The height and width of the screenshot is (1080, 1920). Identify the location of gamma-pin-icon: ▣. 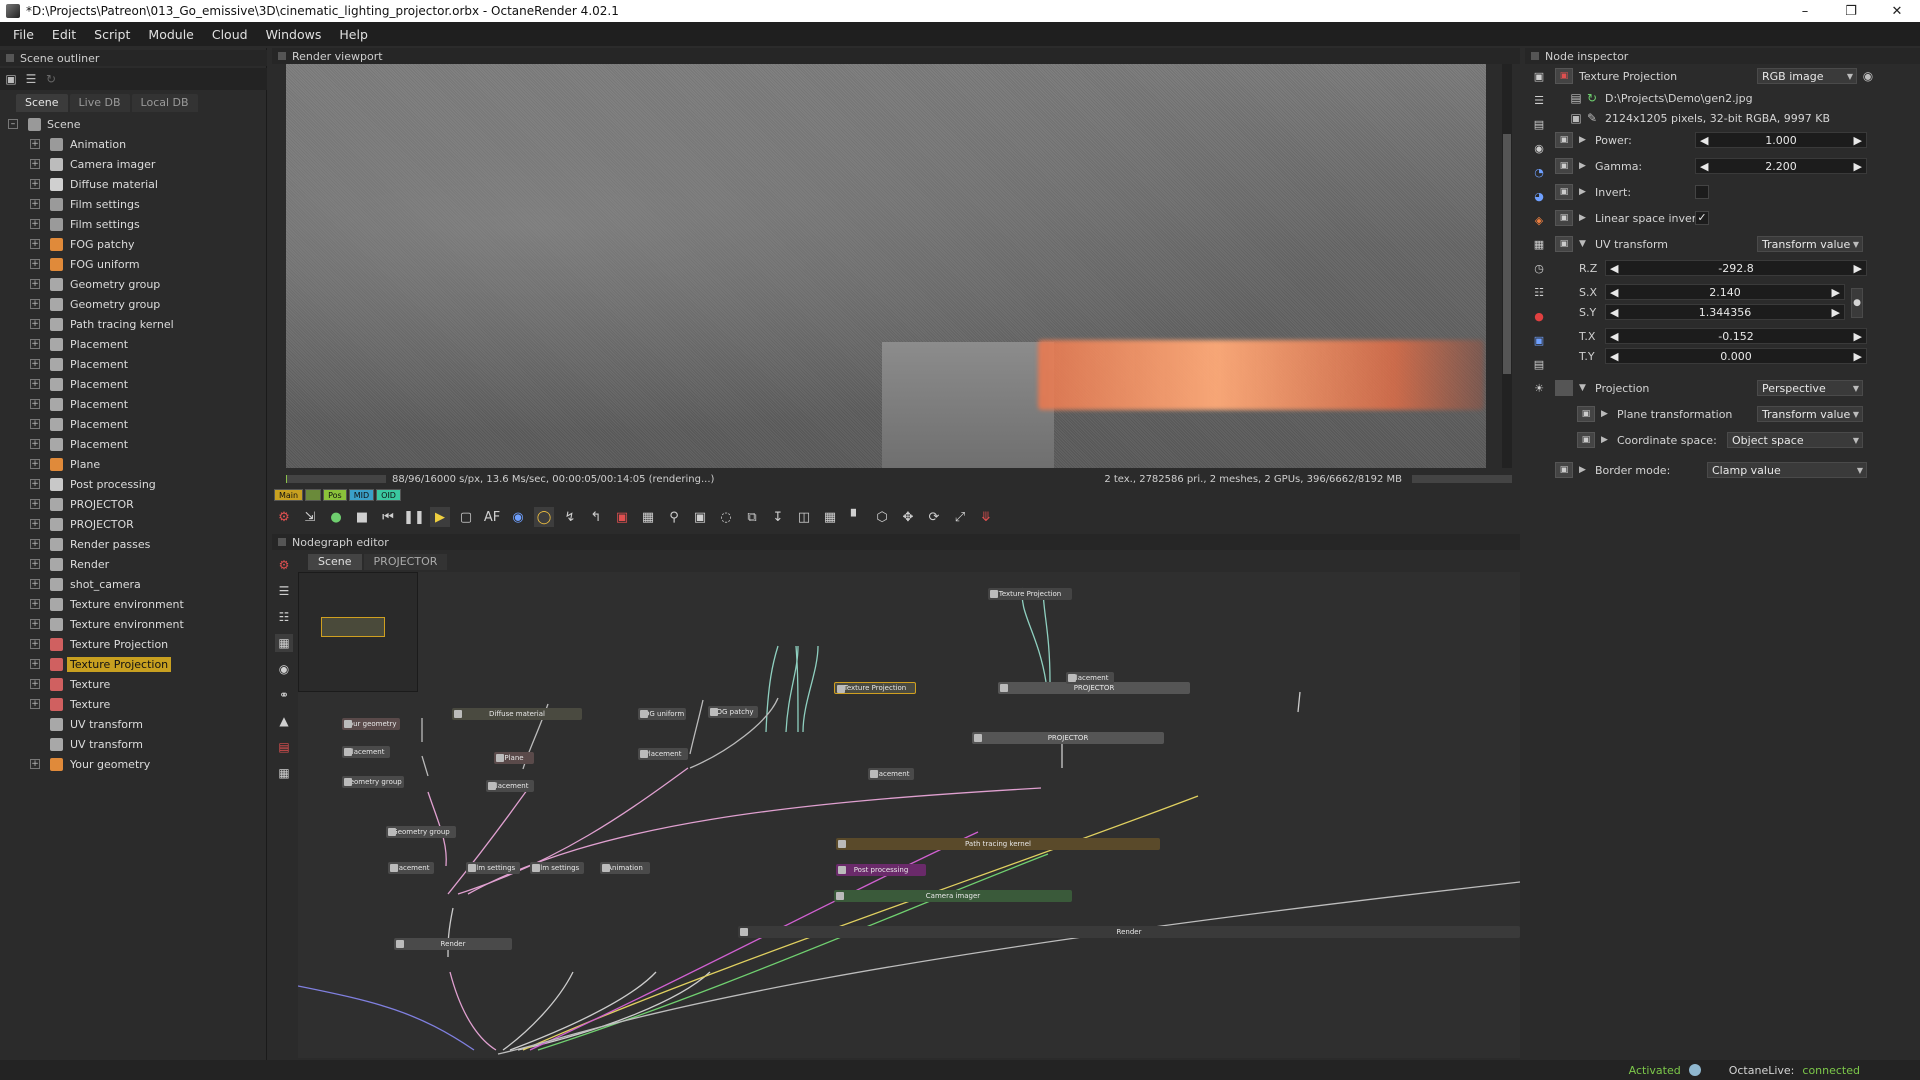
(1564, 166).